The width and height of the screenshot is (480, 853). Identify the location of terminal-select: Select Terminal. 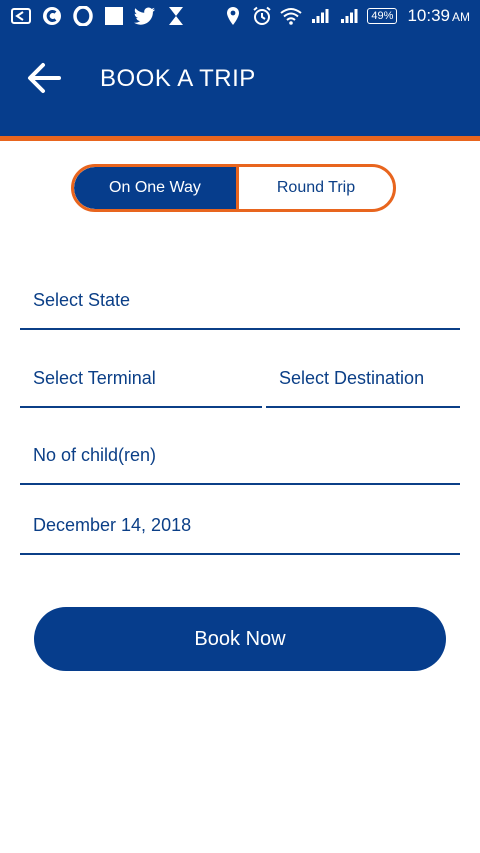
(141, 382).